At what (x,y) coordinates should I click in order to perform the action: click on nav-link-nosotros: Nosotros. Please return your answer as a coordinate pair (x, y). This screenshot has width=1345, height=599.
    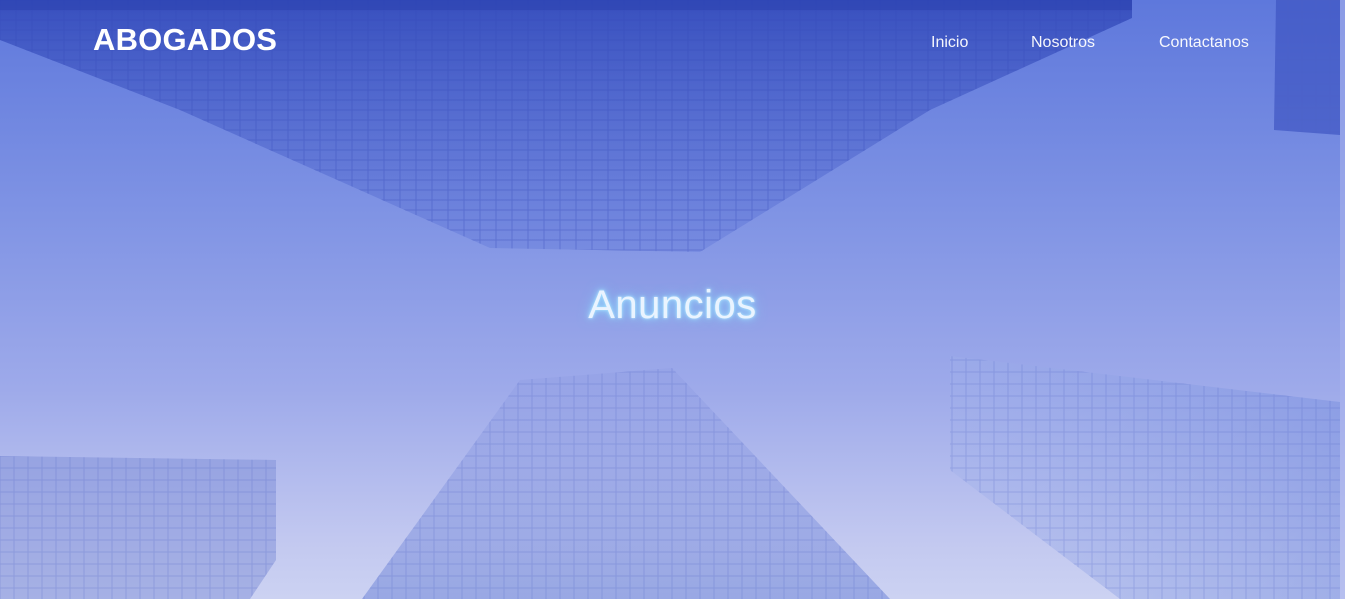
    Looking at the image, I should click on (1063, 43).